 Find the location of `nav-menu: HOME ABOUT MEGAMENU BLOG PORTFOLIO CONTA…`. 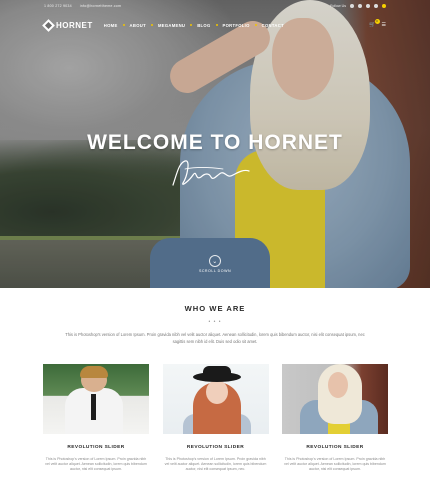

nav-menu: HOME ABOUT MEGAMENU BLOG PORTFOLIO CONTA… is located at coordinates (194, 25).